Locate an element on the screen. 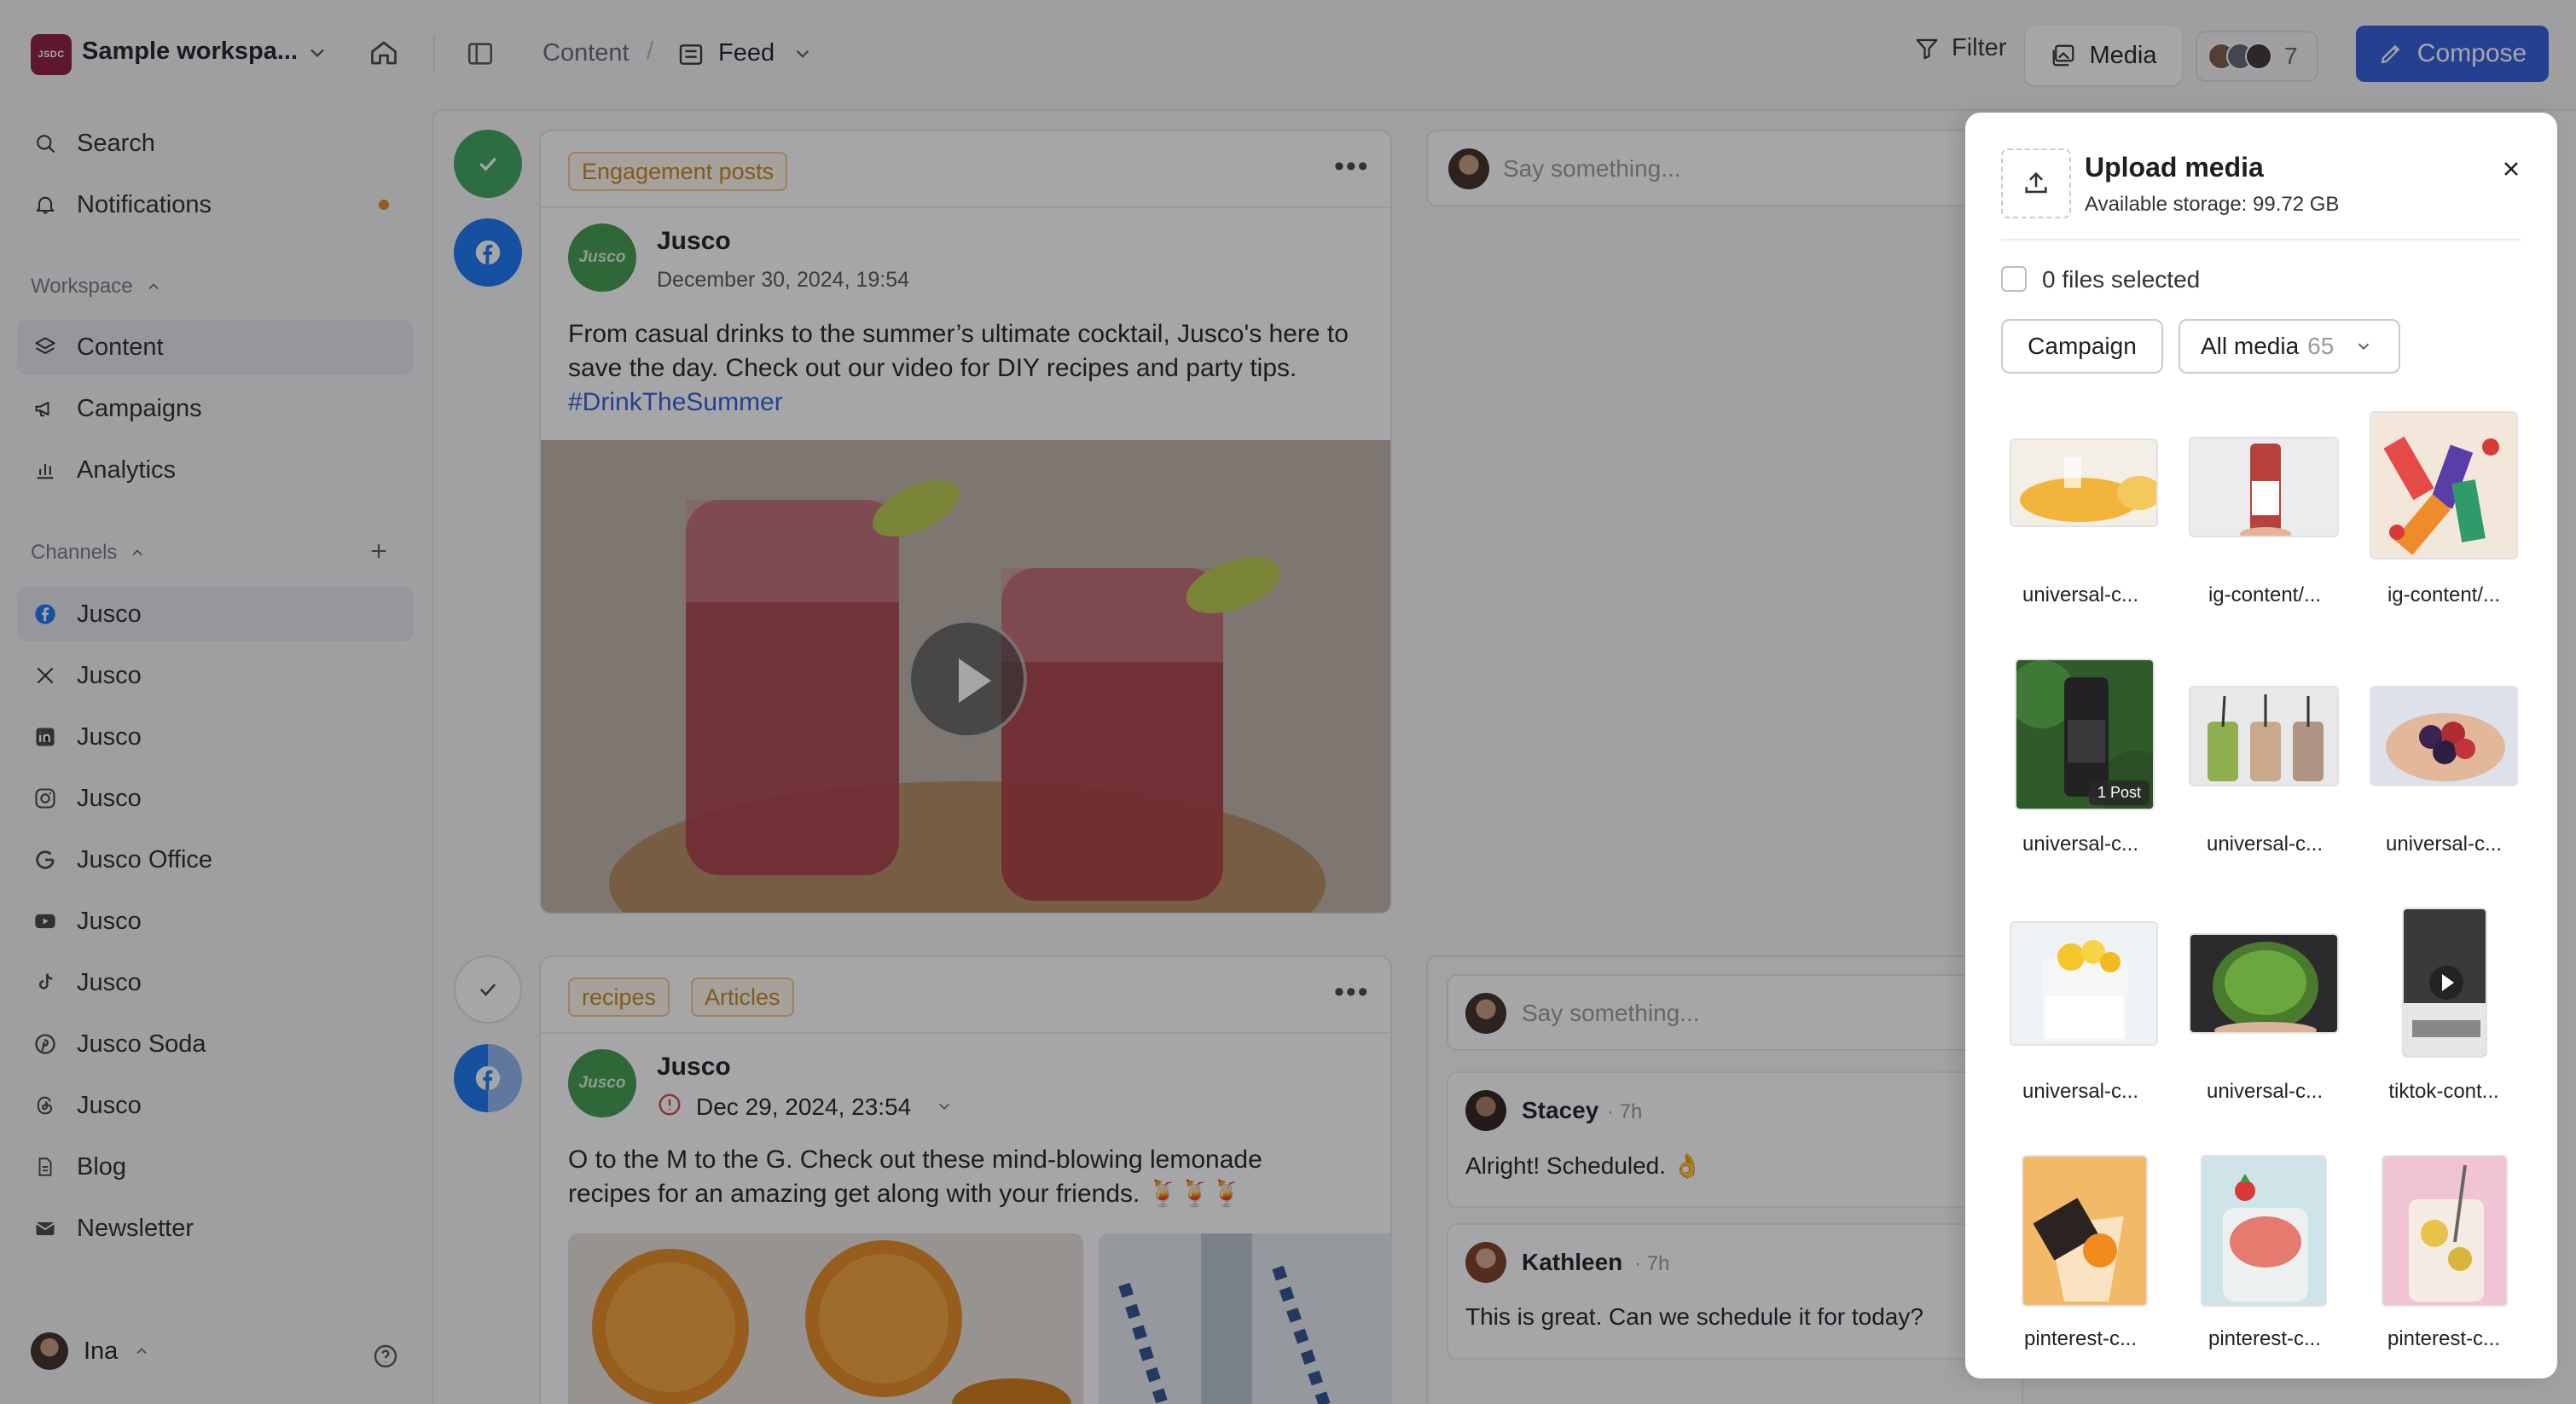 The width and height of the screenshot is (2576, 1404). media-thumbnail: 1 Post is located at coordinates (2085, 734).